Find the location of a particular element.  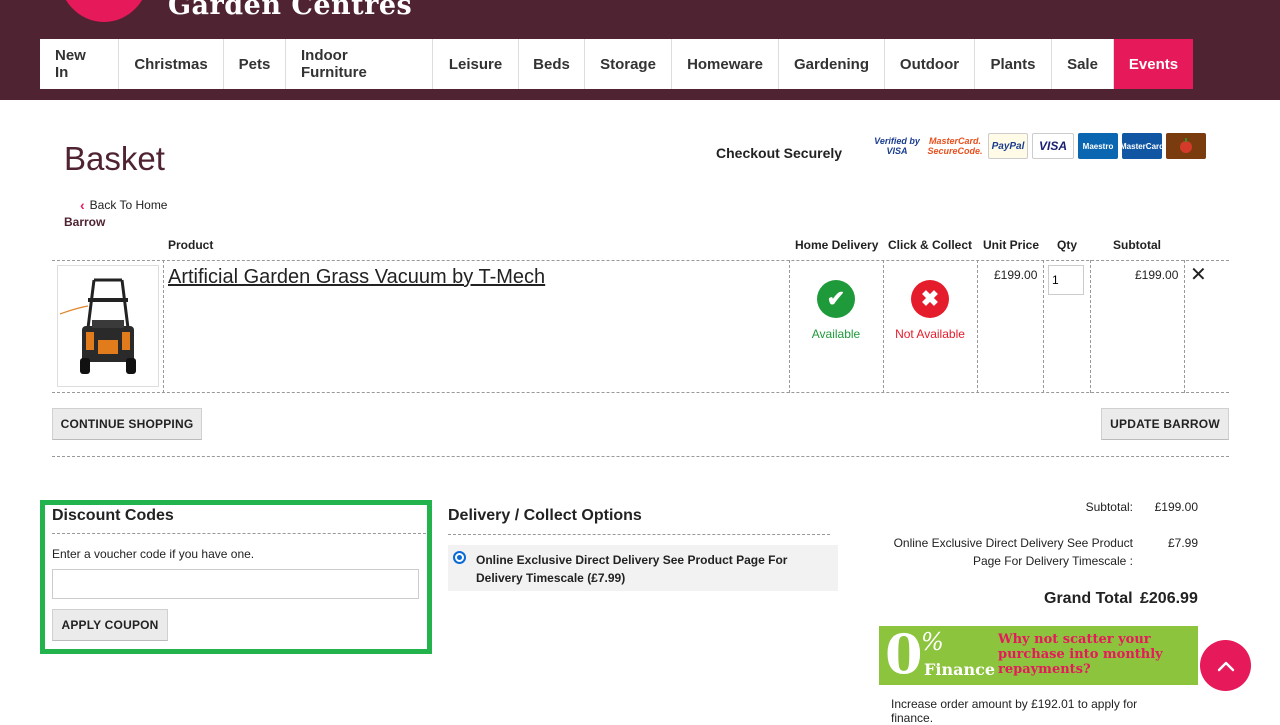

visa-logo: VISA is located at coordinates (1053, 146).